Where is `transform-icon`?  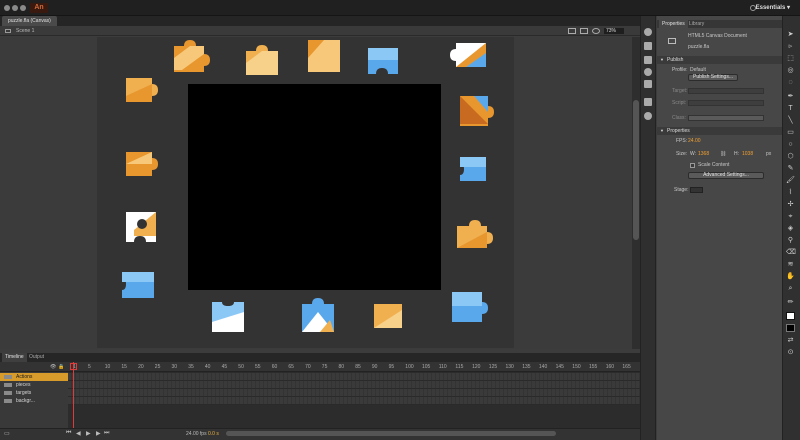
transform-icon is located at coordinates (648, 84).